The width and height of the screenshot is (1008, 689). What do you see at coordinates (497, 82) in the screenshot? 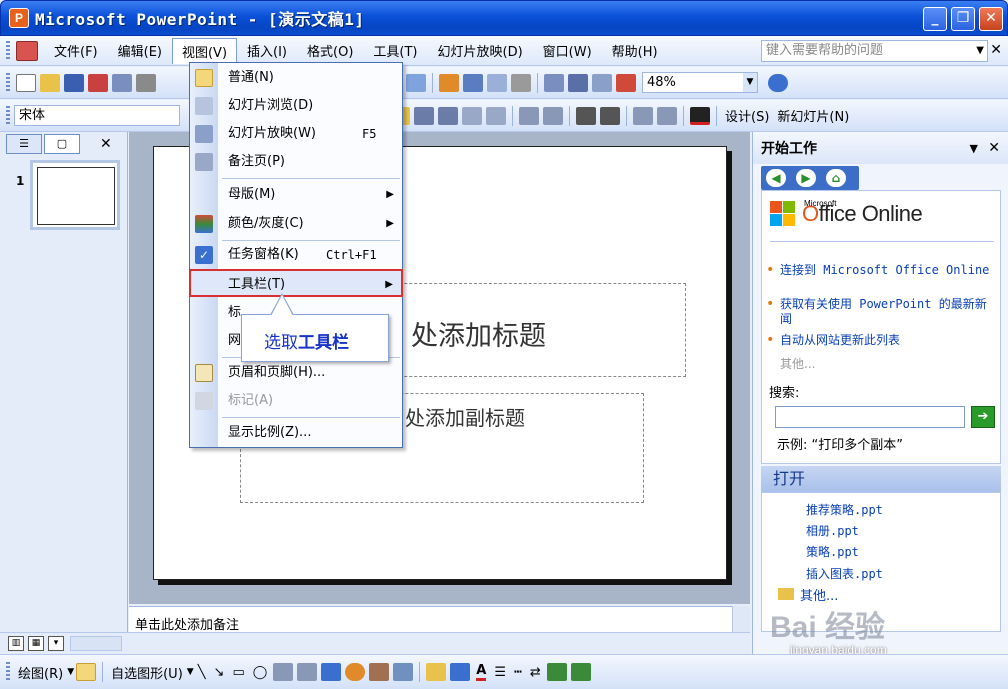
I see `tables-borders-icon` at bounding box center [497, 82].